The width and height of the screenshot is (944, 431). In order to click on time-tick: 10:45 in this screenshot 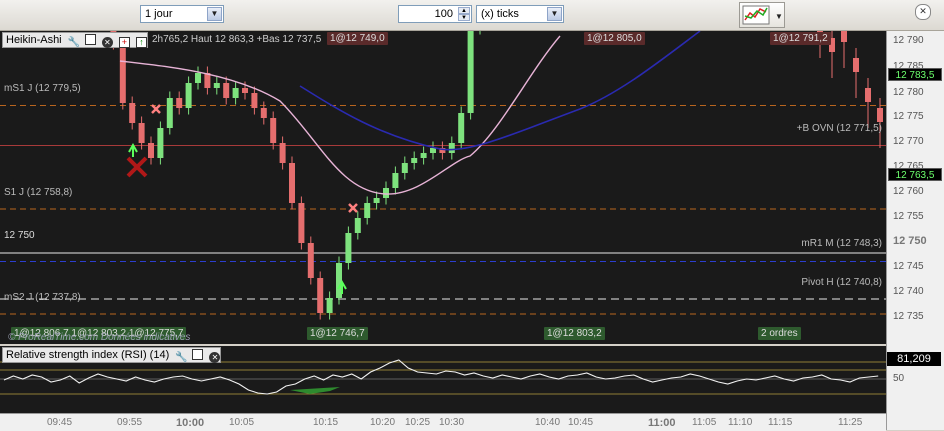, I will do `click(581, 422)`.